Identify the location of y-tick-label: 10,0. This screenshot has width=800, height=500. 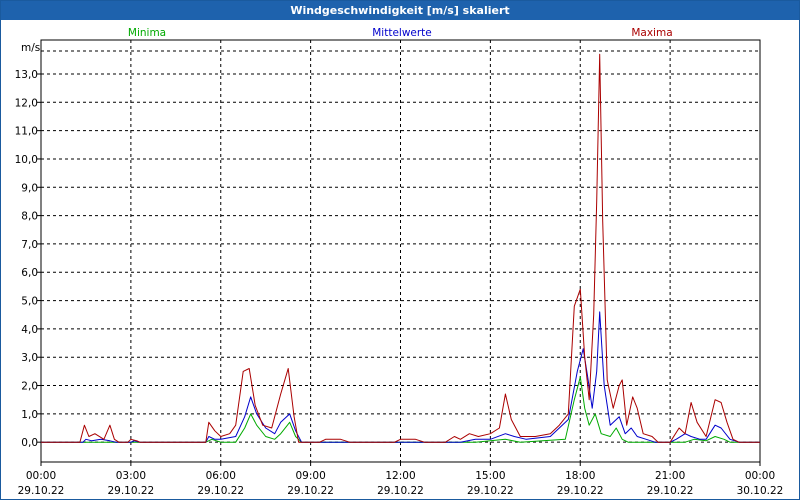
(26, 160).